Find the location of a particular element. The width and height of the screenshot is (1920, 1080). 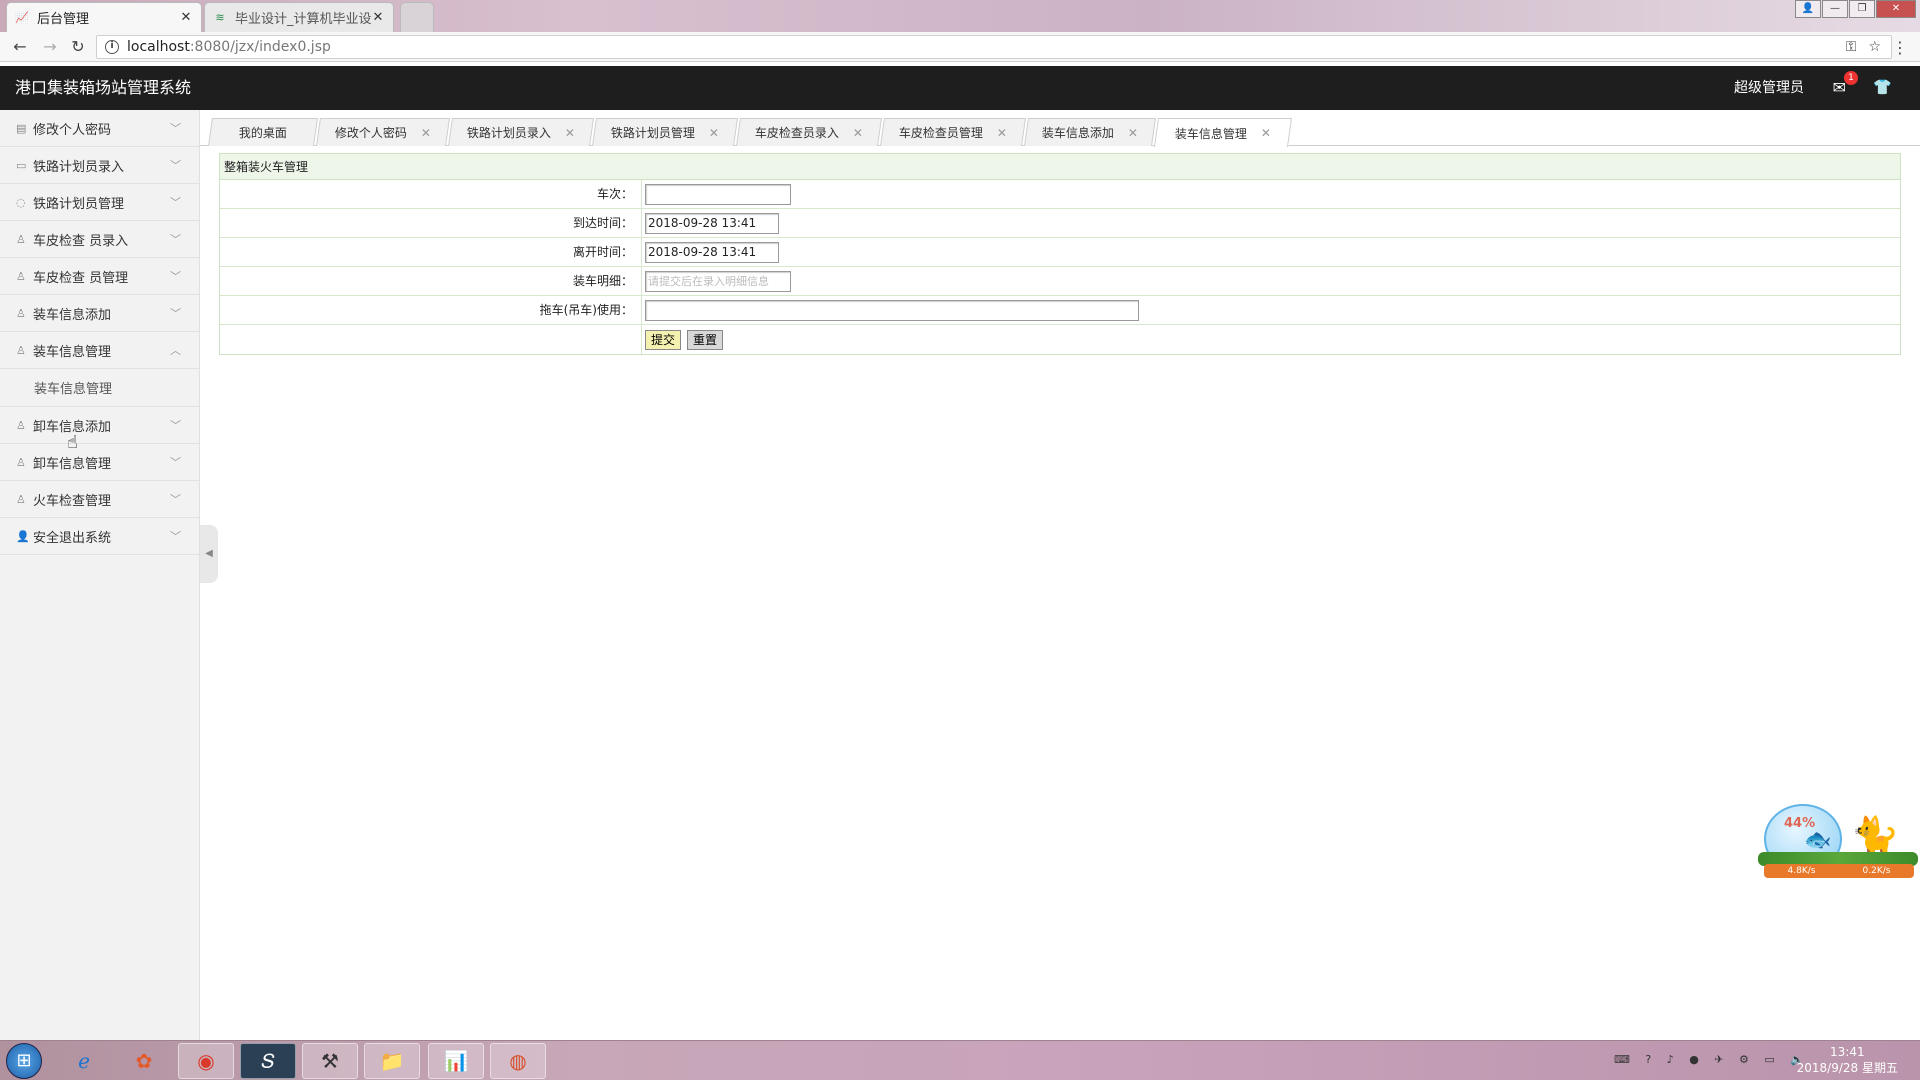

tab-loading-manage: 装车信息管理 ✕ is located at coordinates (1223, 132).